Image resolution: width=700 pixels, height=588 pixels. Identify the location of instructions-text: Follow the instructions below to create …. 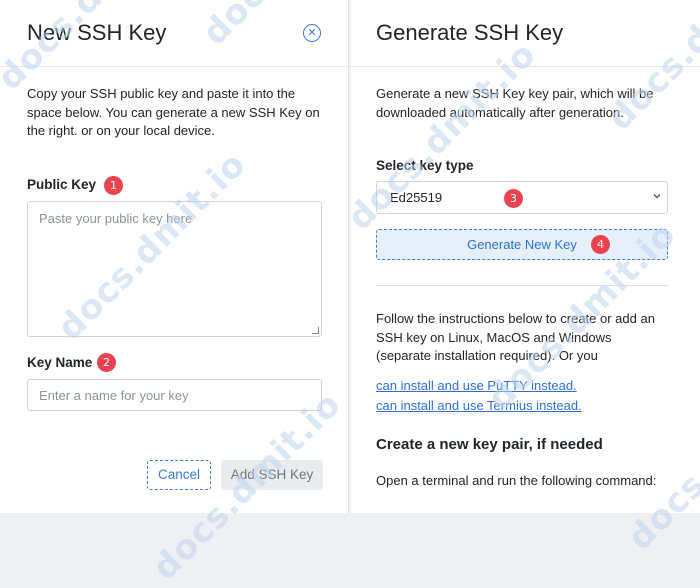
(515, 337).